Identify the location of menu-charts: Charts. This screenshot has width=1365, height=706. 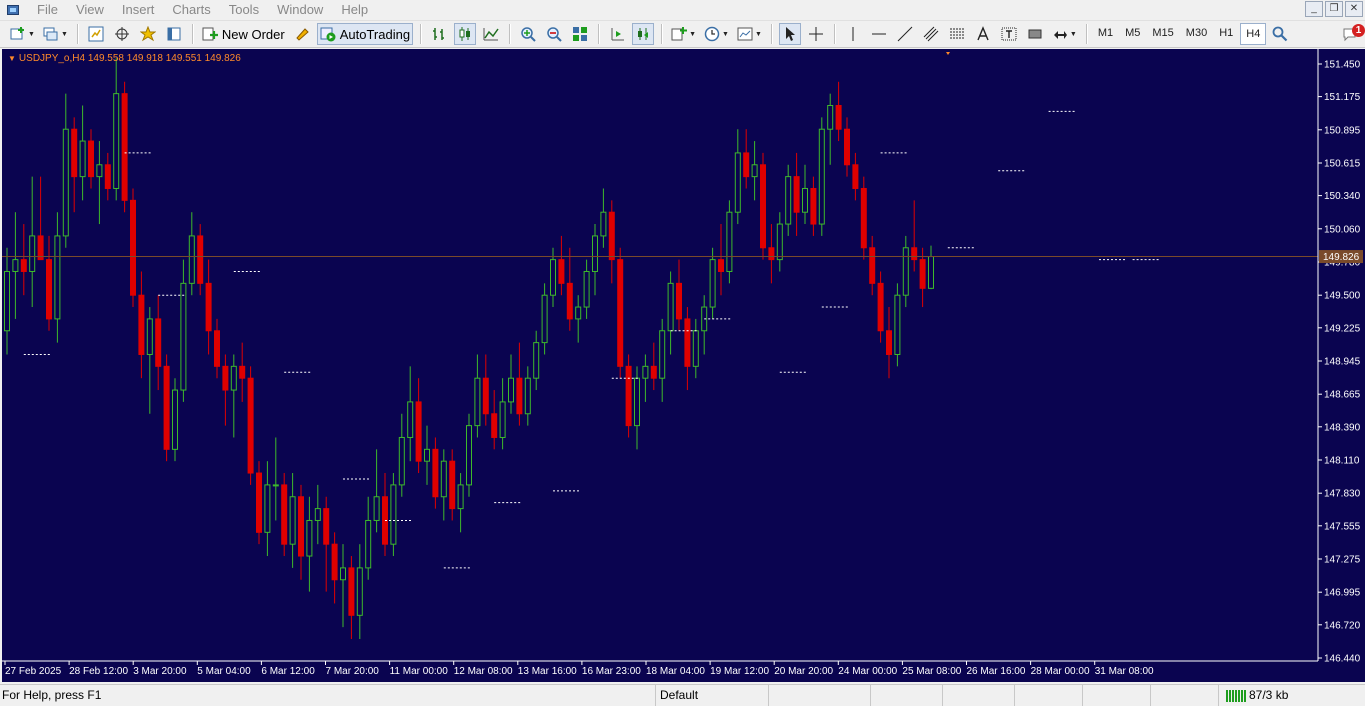
(191, 10).